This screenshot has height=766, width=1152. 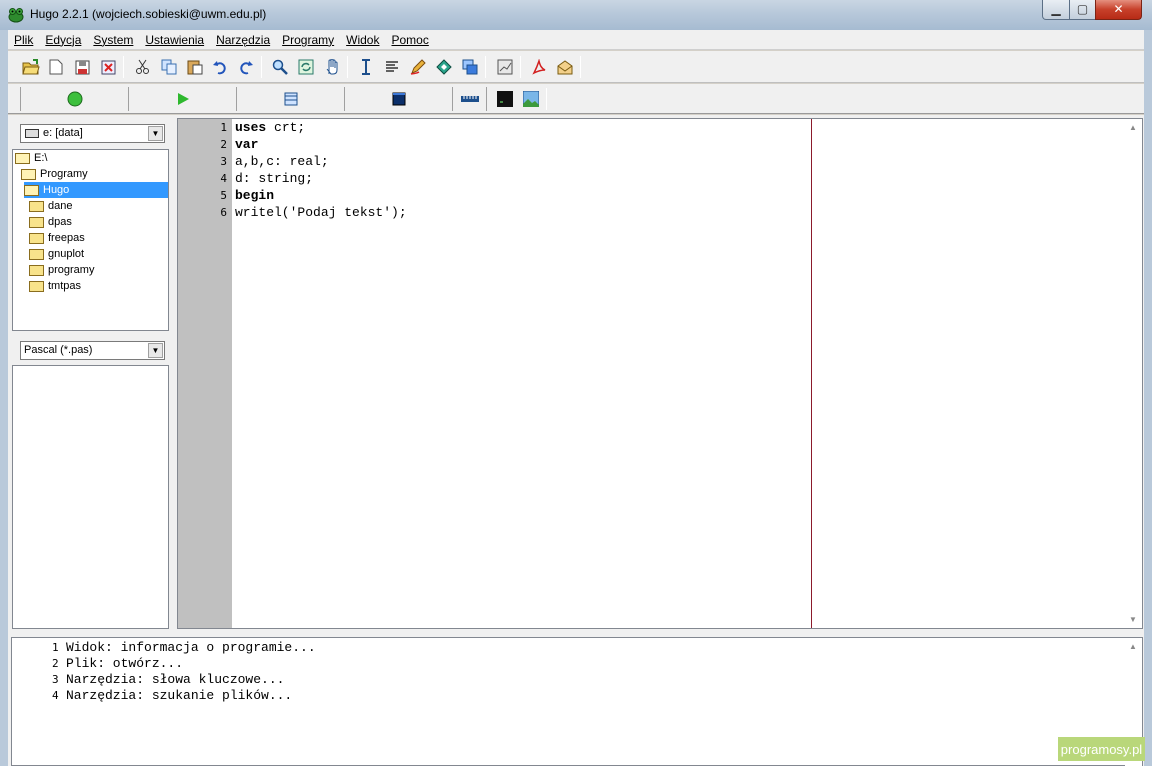 I want to click on code-line-2: var, so click(x=246, y=144).